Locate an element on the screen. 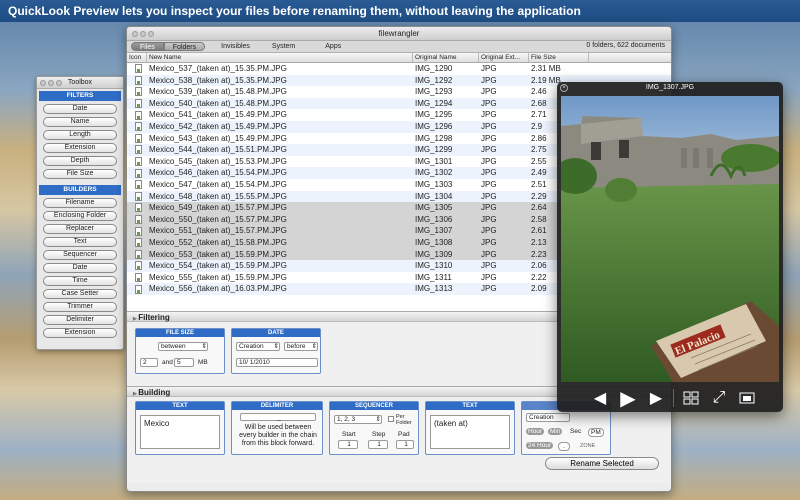 Image resolution: width=800 pixels, height=500 pixels. builder-2-button: Replacer is located at coordinates (80, 229).